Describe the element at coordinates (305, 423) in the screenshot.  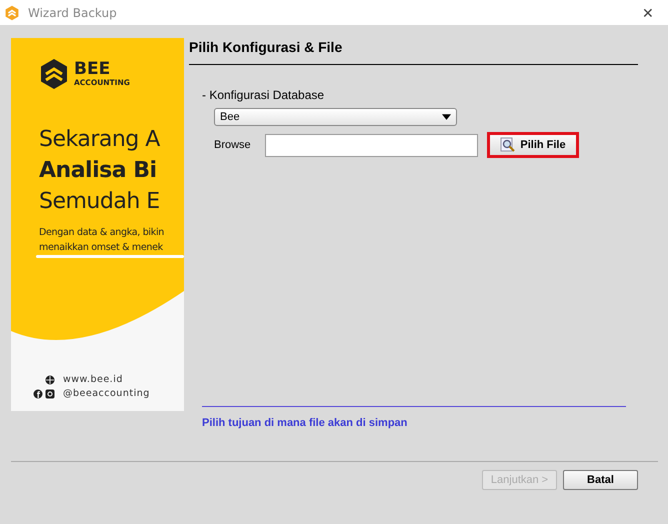
I see `hint-text: Pilih tujuan di mana file akan di simpan` at that location.